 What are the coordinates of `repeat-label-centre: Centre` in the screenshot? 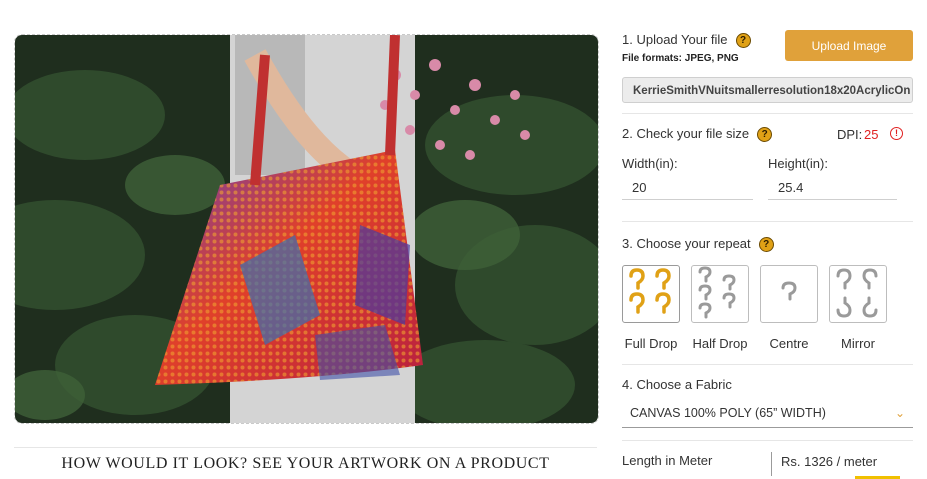 It's located at (789, 343).